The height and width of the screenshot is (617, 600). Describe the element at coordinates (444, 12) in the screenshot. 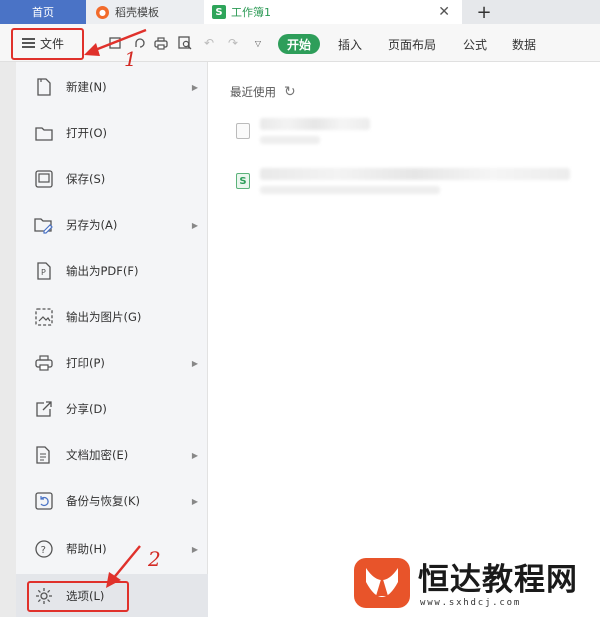

I see `close-tab-icon: ✕` at that location.